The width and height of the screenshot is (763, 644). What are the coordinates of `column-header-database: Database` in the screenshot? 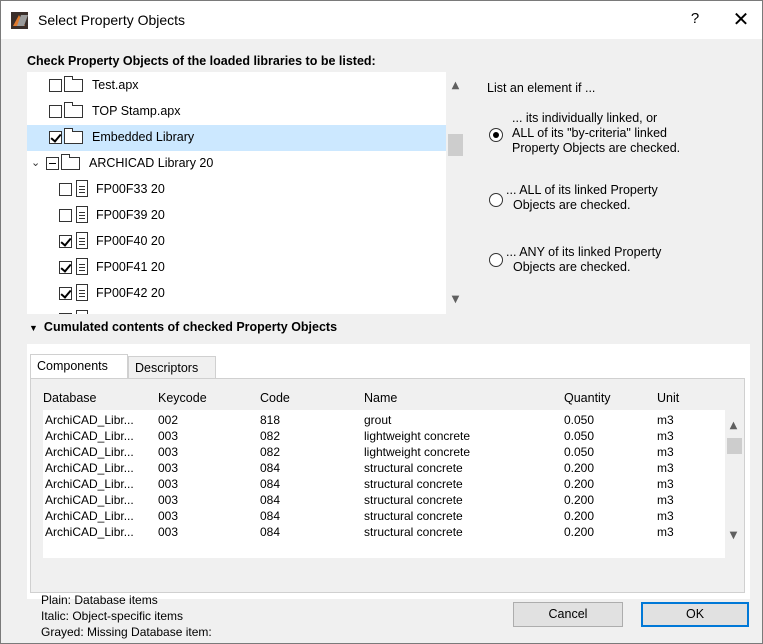 It's located at (70, 398).